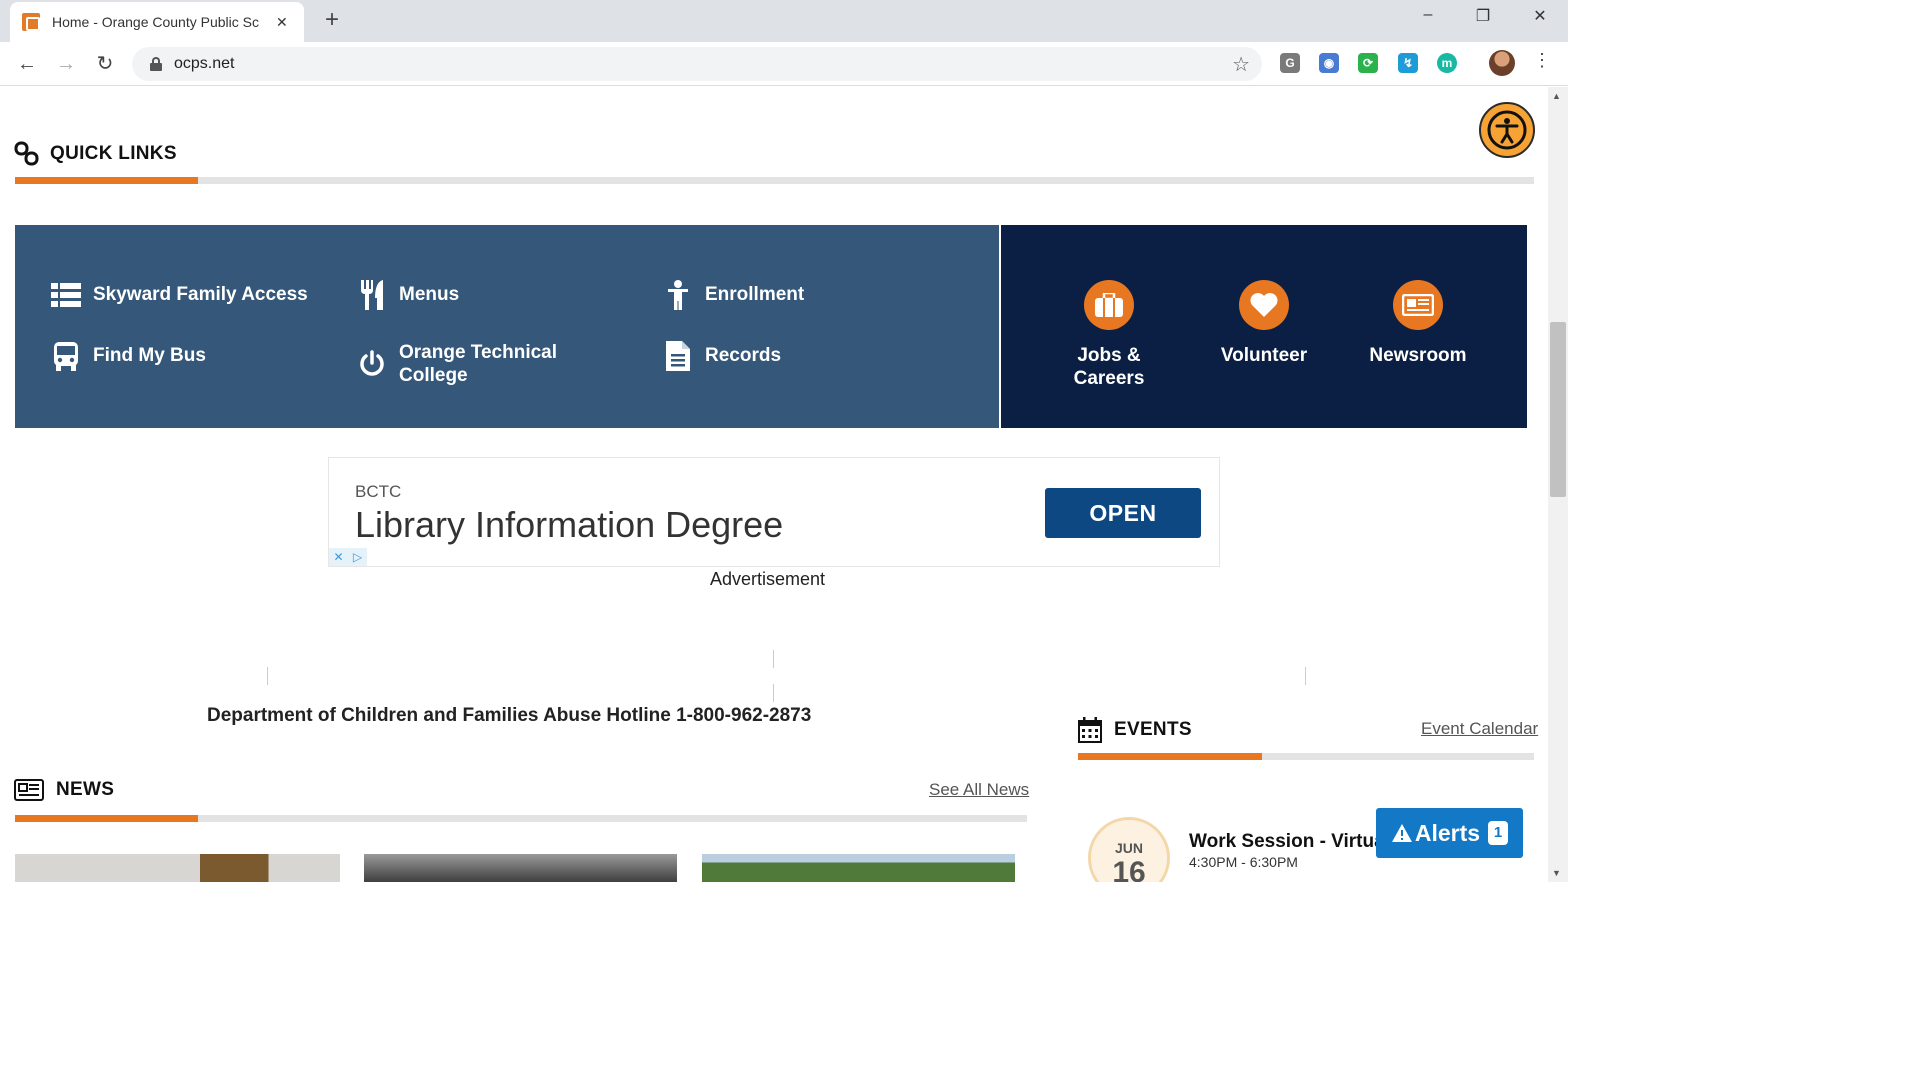 This screenshot has height=1080, width=1920. Describe the element at coordinates (372, 364) in the screenshot. I see `power-icon` at that location.